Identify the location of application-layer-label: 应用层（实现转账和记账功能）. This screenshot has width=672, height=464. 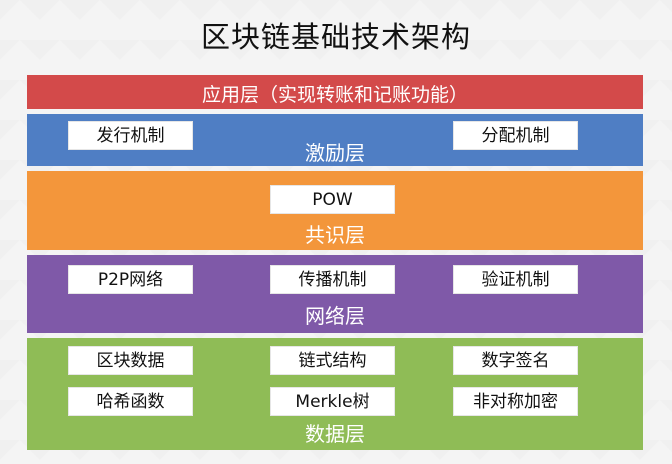
(334, 95).